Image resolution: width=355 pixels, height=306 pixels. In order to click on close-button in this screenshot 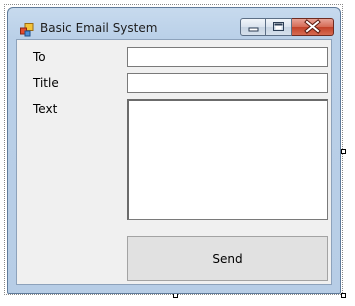, I will do `click(313, 27)`.